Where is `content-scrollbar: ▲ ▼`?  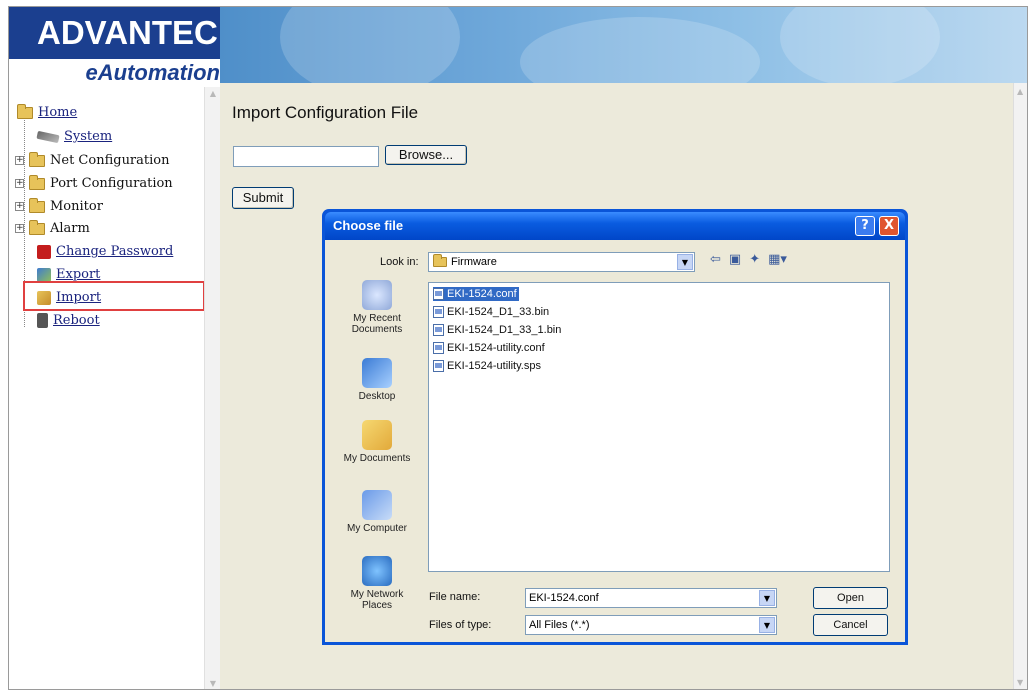 content-scrollbar: ▲ ▼ is located at coordinates (1020, 386).